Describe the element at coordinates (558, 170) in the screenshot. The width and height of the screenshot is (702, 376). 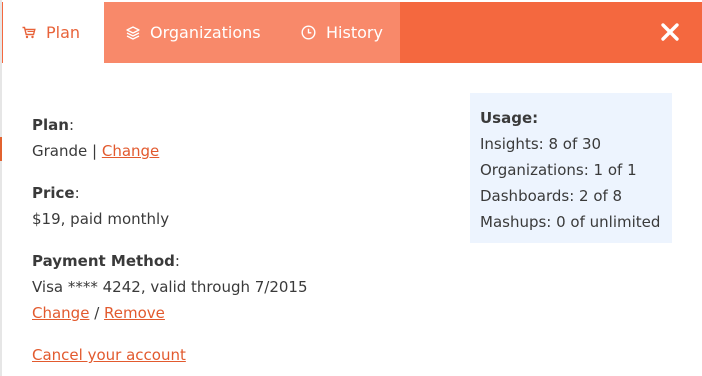
I see `usage-row-organizations: Organizations: 1 of 1` at that location.